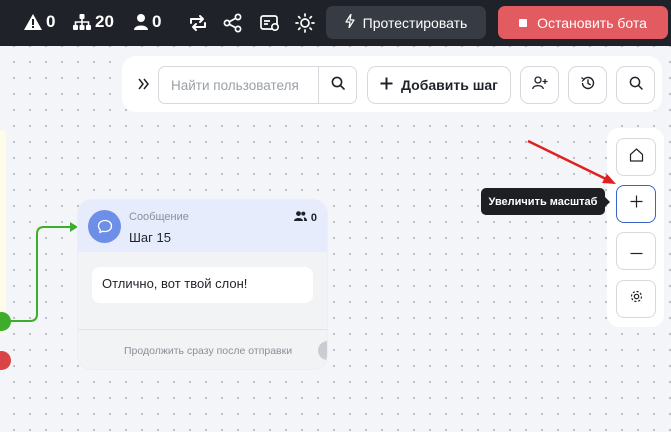 The height and width of the screenshot is (432, 671). I want to click on node-users-counter: 0, so click(305, 217).